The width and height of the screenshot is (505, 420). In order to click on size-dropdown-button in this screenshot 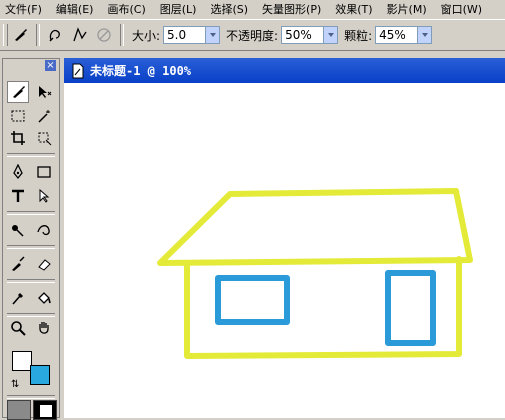, I will do `click(213, 35)`.